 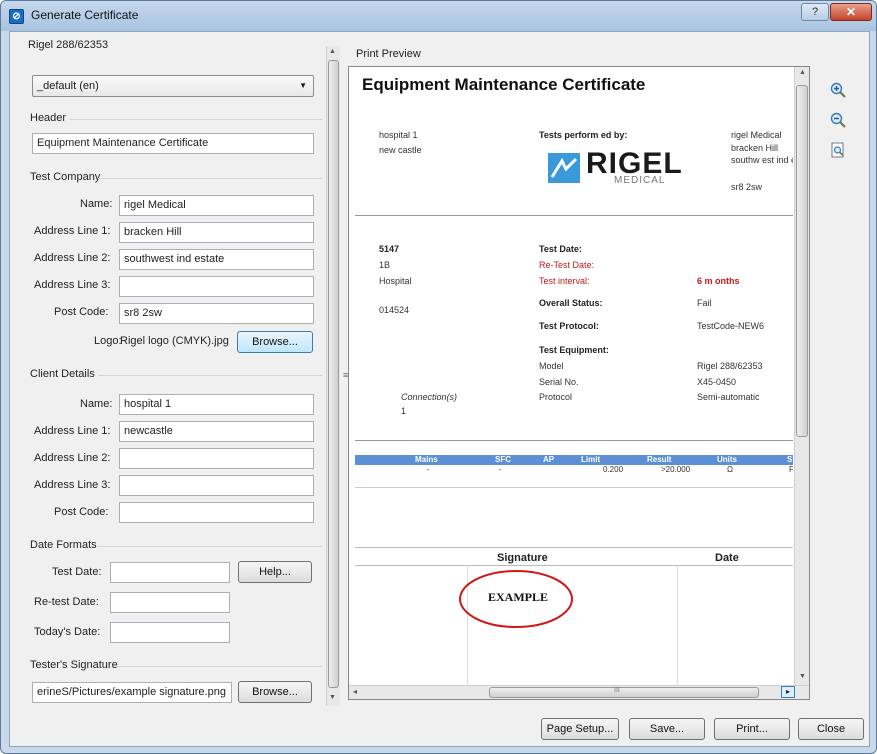 What do you see at coordinates (727, 459) in the screenshot?
I see `col-units: Units` at bounding box center [727, 459].